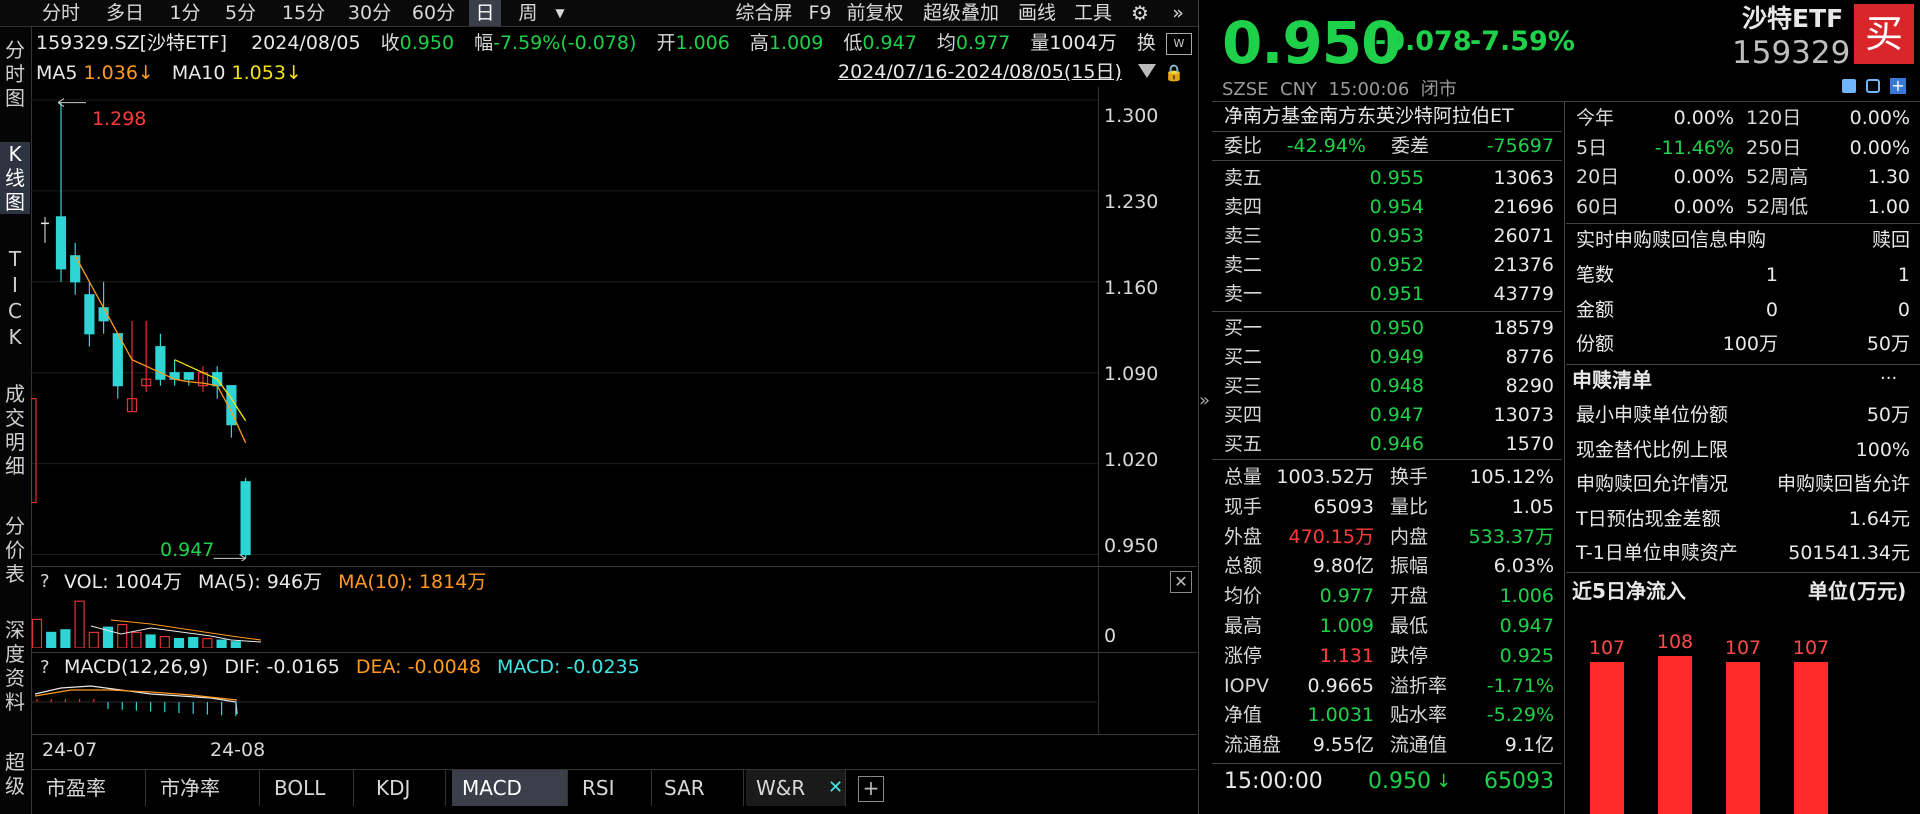 The image size is (1920, 814). Describe the element at coordinates (45, 668) in the screenshot. I see `macd-help-icon: ?` at that location.